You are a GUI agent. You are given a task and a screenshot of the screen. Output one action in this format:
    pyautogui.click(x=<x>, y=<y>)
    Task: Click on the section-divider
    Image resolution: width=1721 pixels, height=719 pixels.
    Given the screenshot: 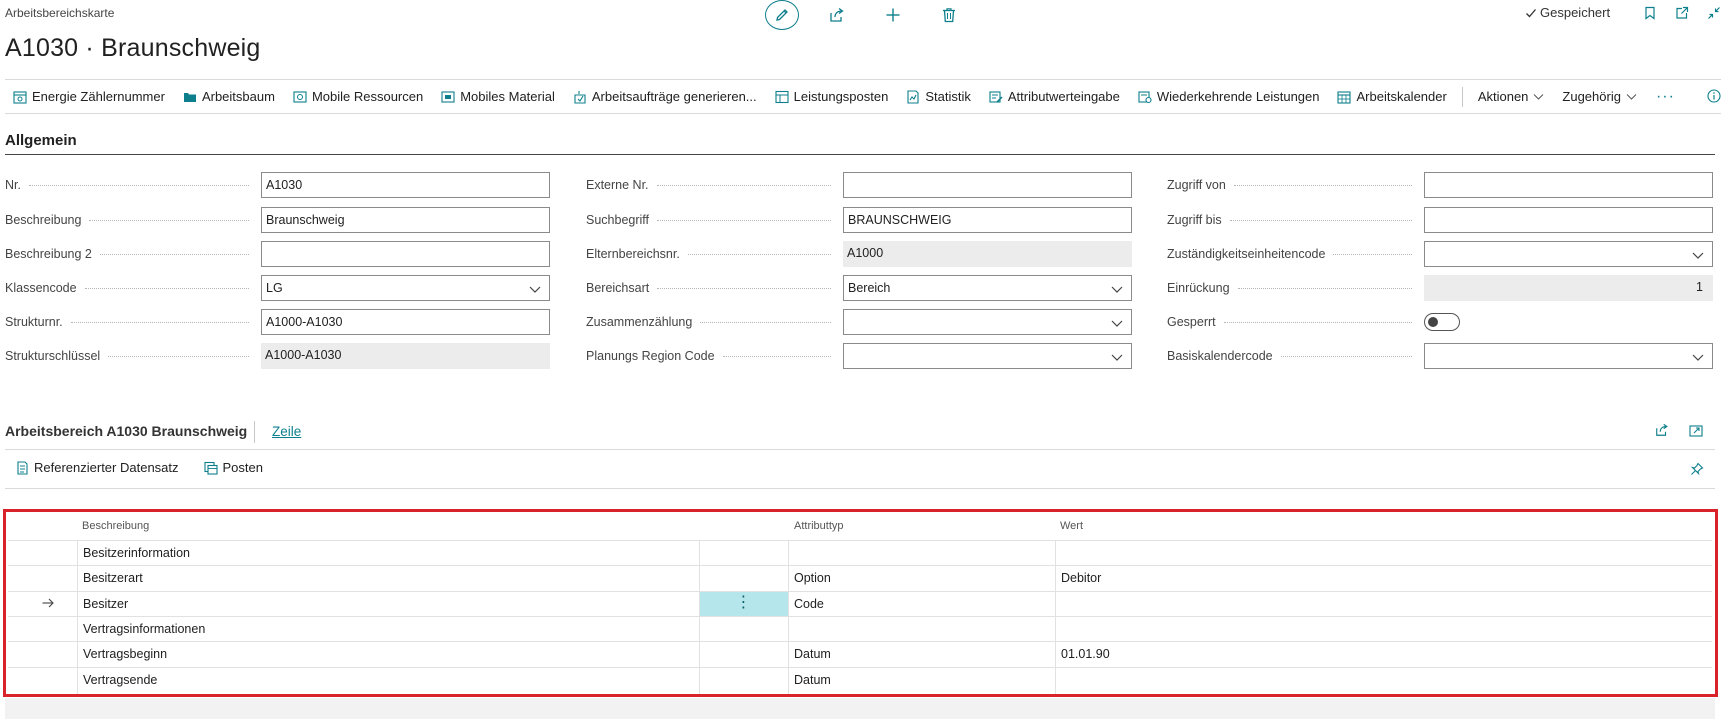 What is the action you would take?
    pyautogui.click(x=860, y=154)
    